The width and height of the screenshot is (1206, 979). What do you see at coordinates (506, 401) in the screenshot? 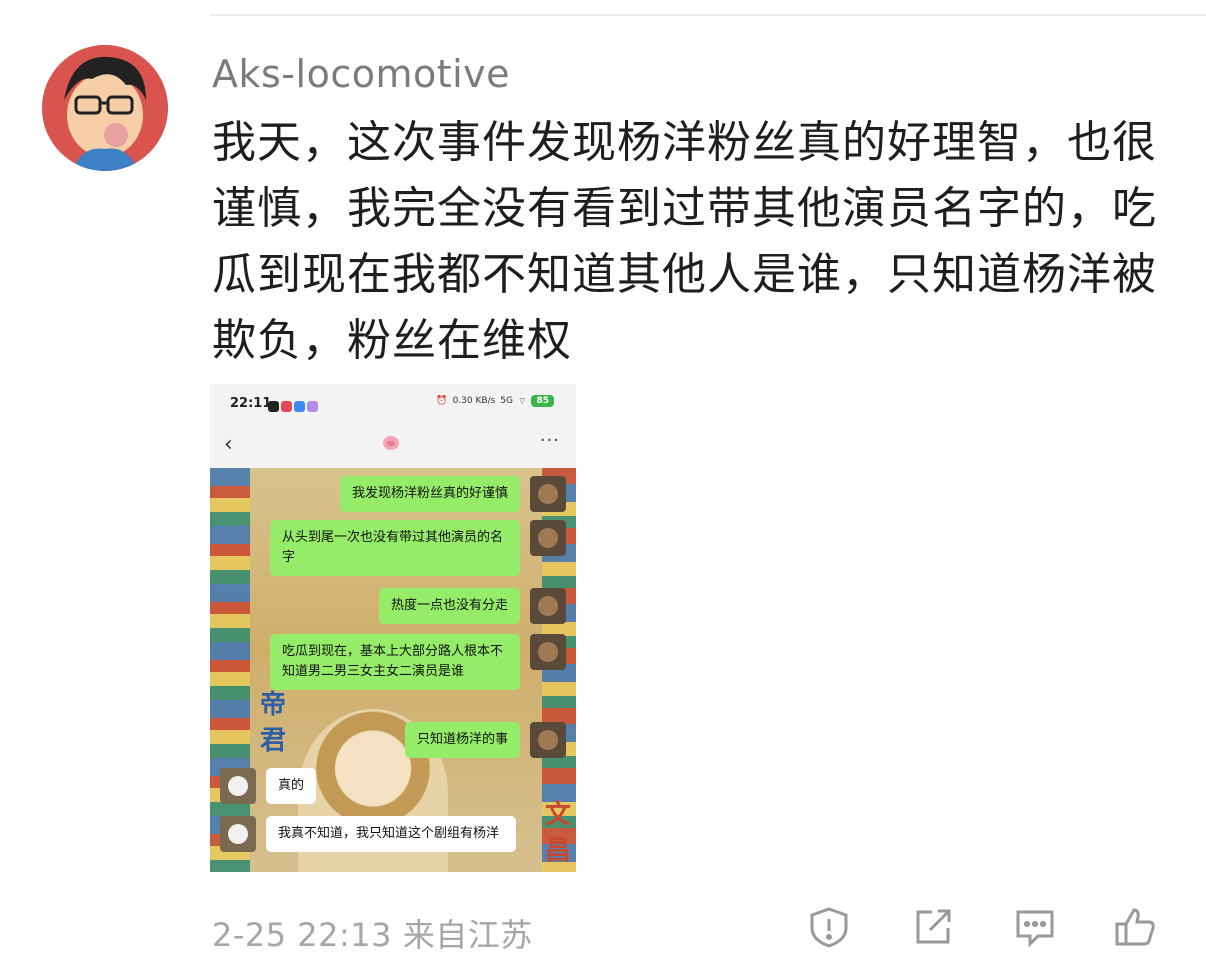
I see `signal-label: 5G` at bounding box center [506, 401].